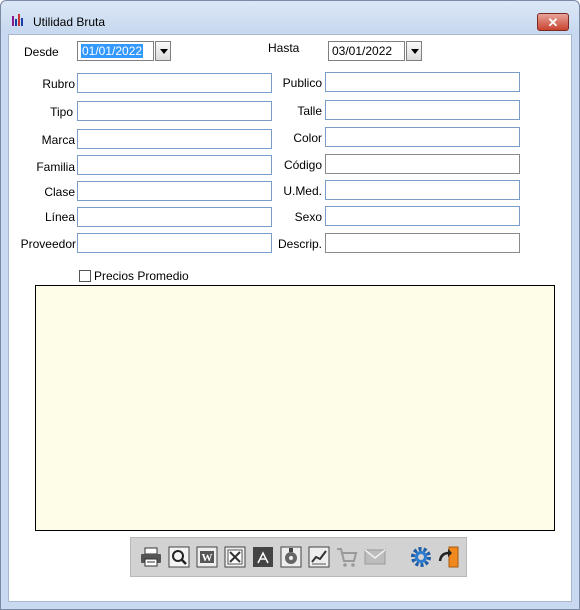 The image size is (580, 610). I want to click on action-toolbar: W, so click(298, 557).